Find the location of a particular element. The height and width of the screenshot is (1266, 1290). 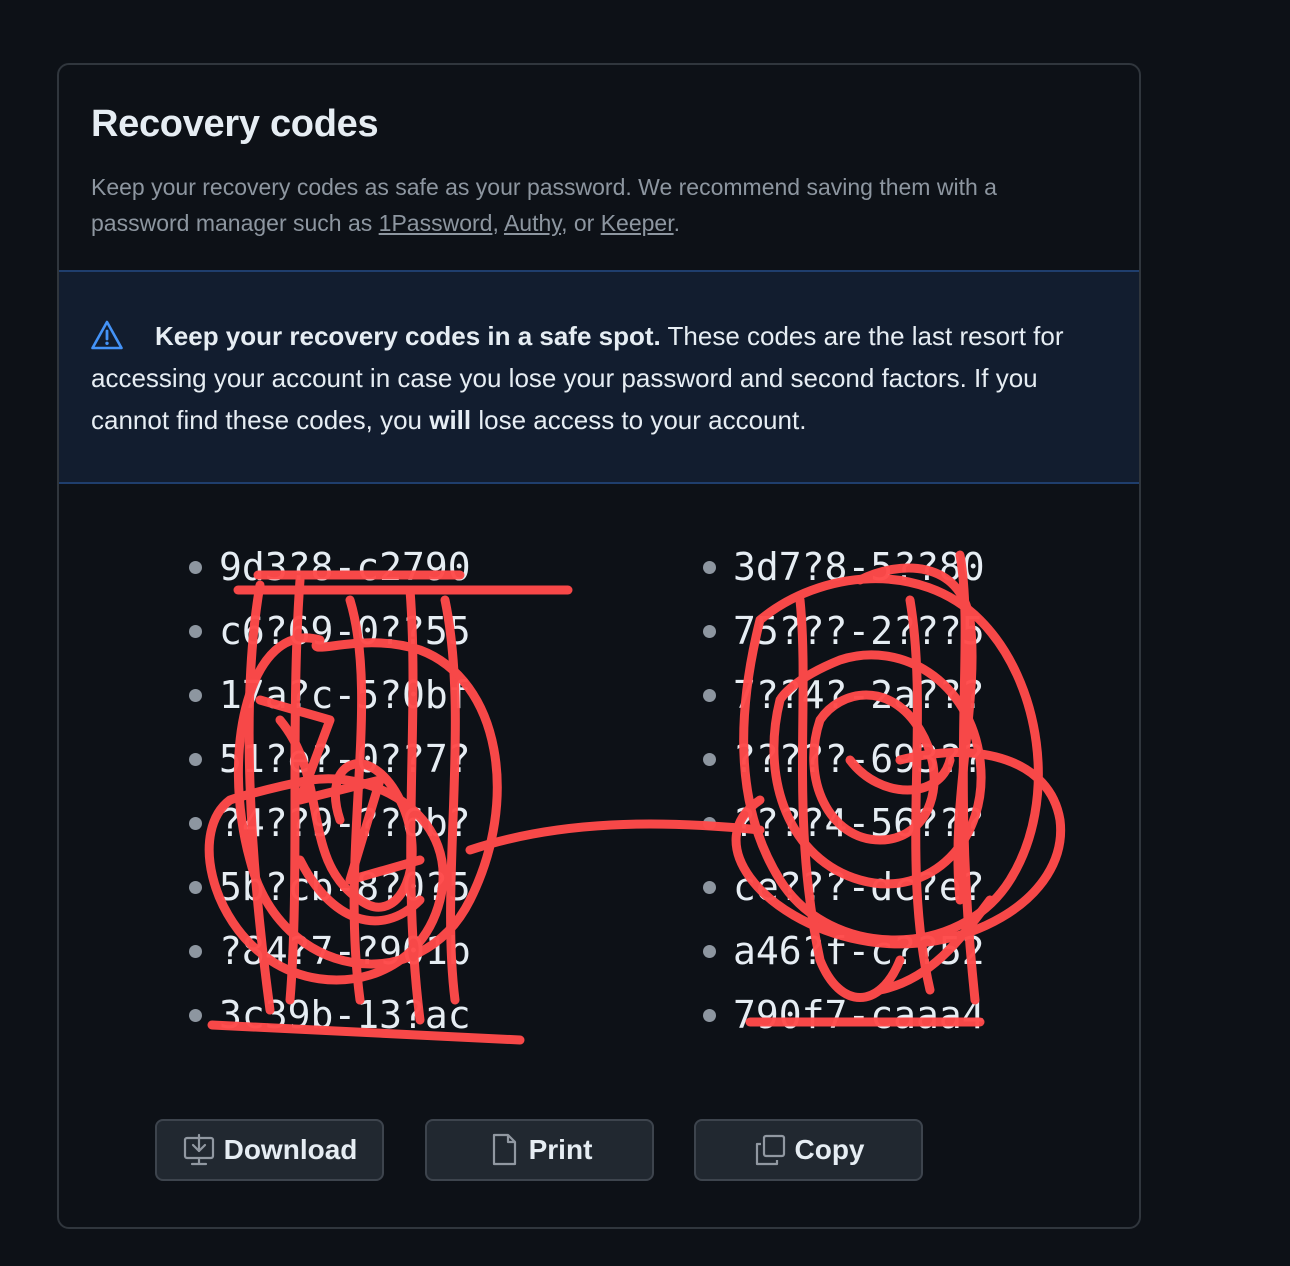

code-item: 17a?c-5?0bf is located at coordinates (330, 695).